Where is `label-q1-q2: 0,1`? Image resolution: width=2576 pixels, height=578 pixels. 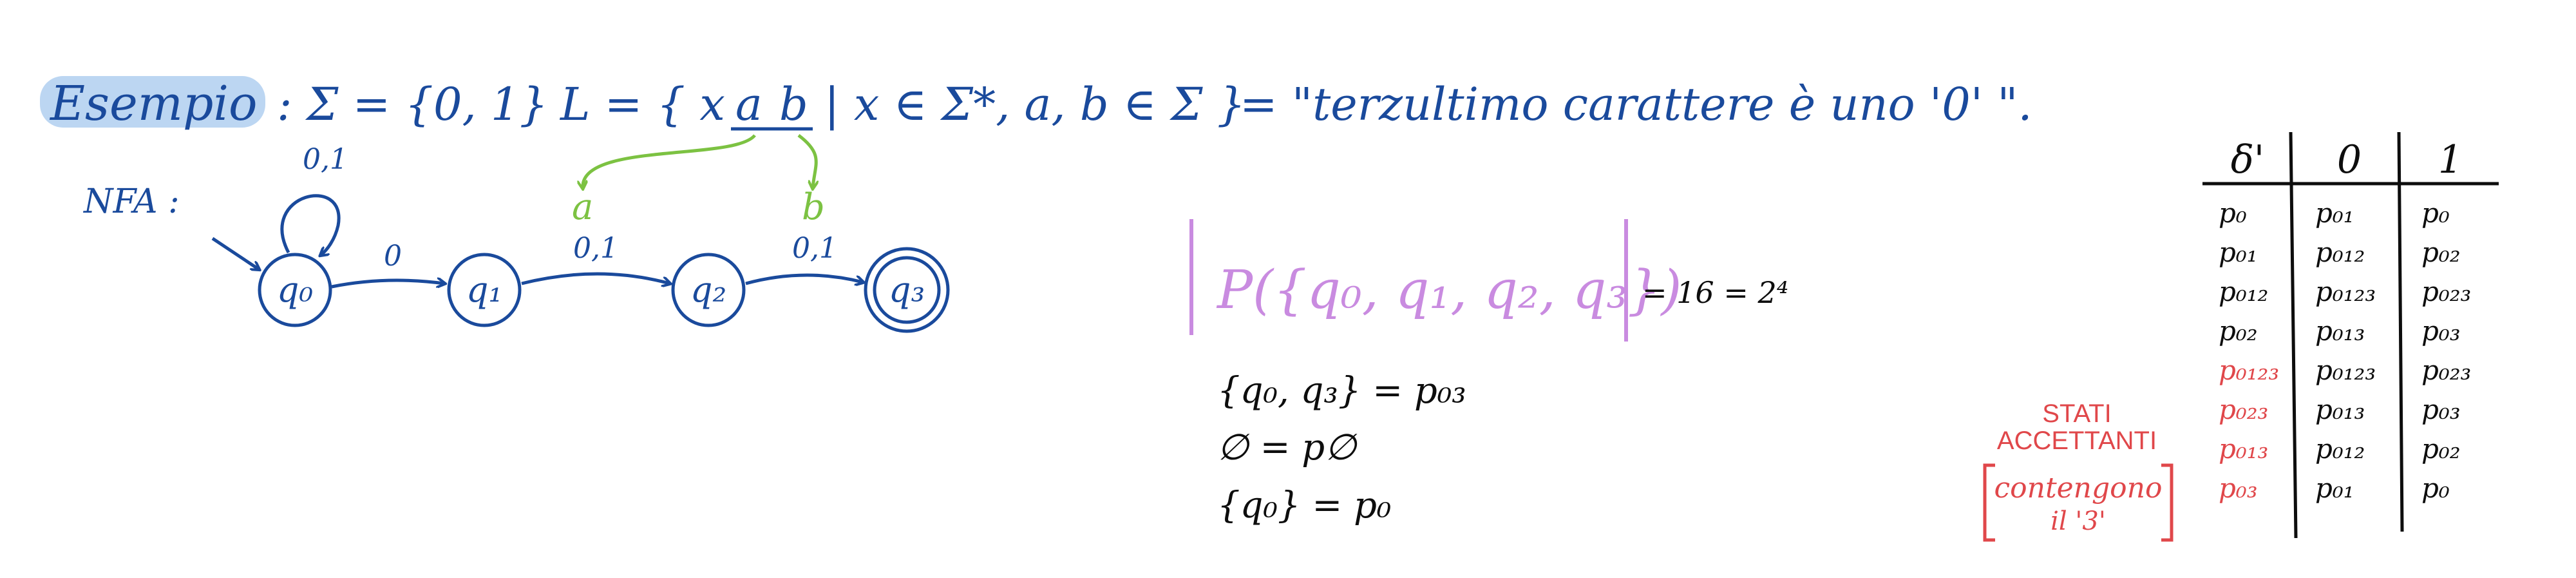
label-q1-q2: 0,1 is located at coordinates (595, 249).